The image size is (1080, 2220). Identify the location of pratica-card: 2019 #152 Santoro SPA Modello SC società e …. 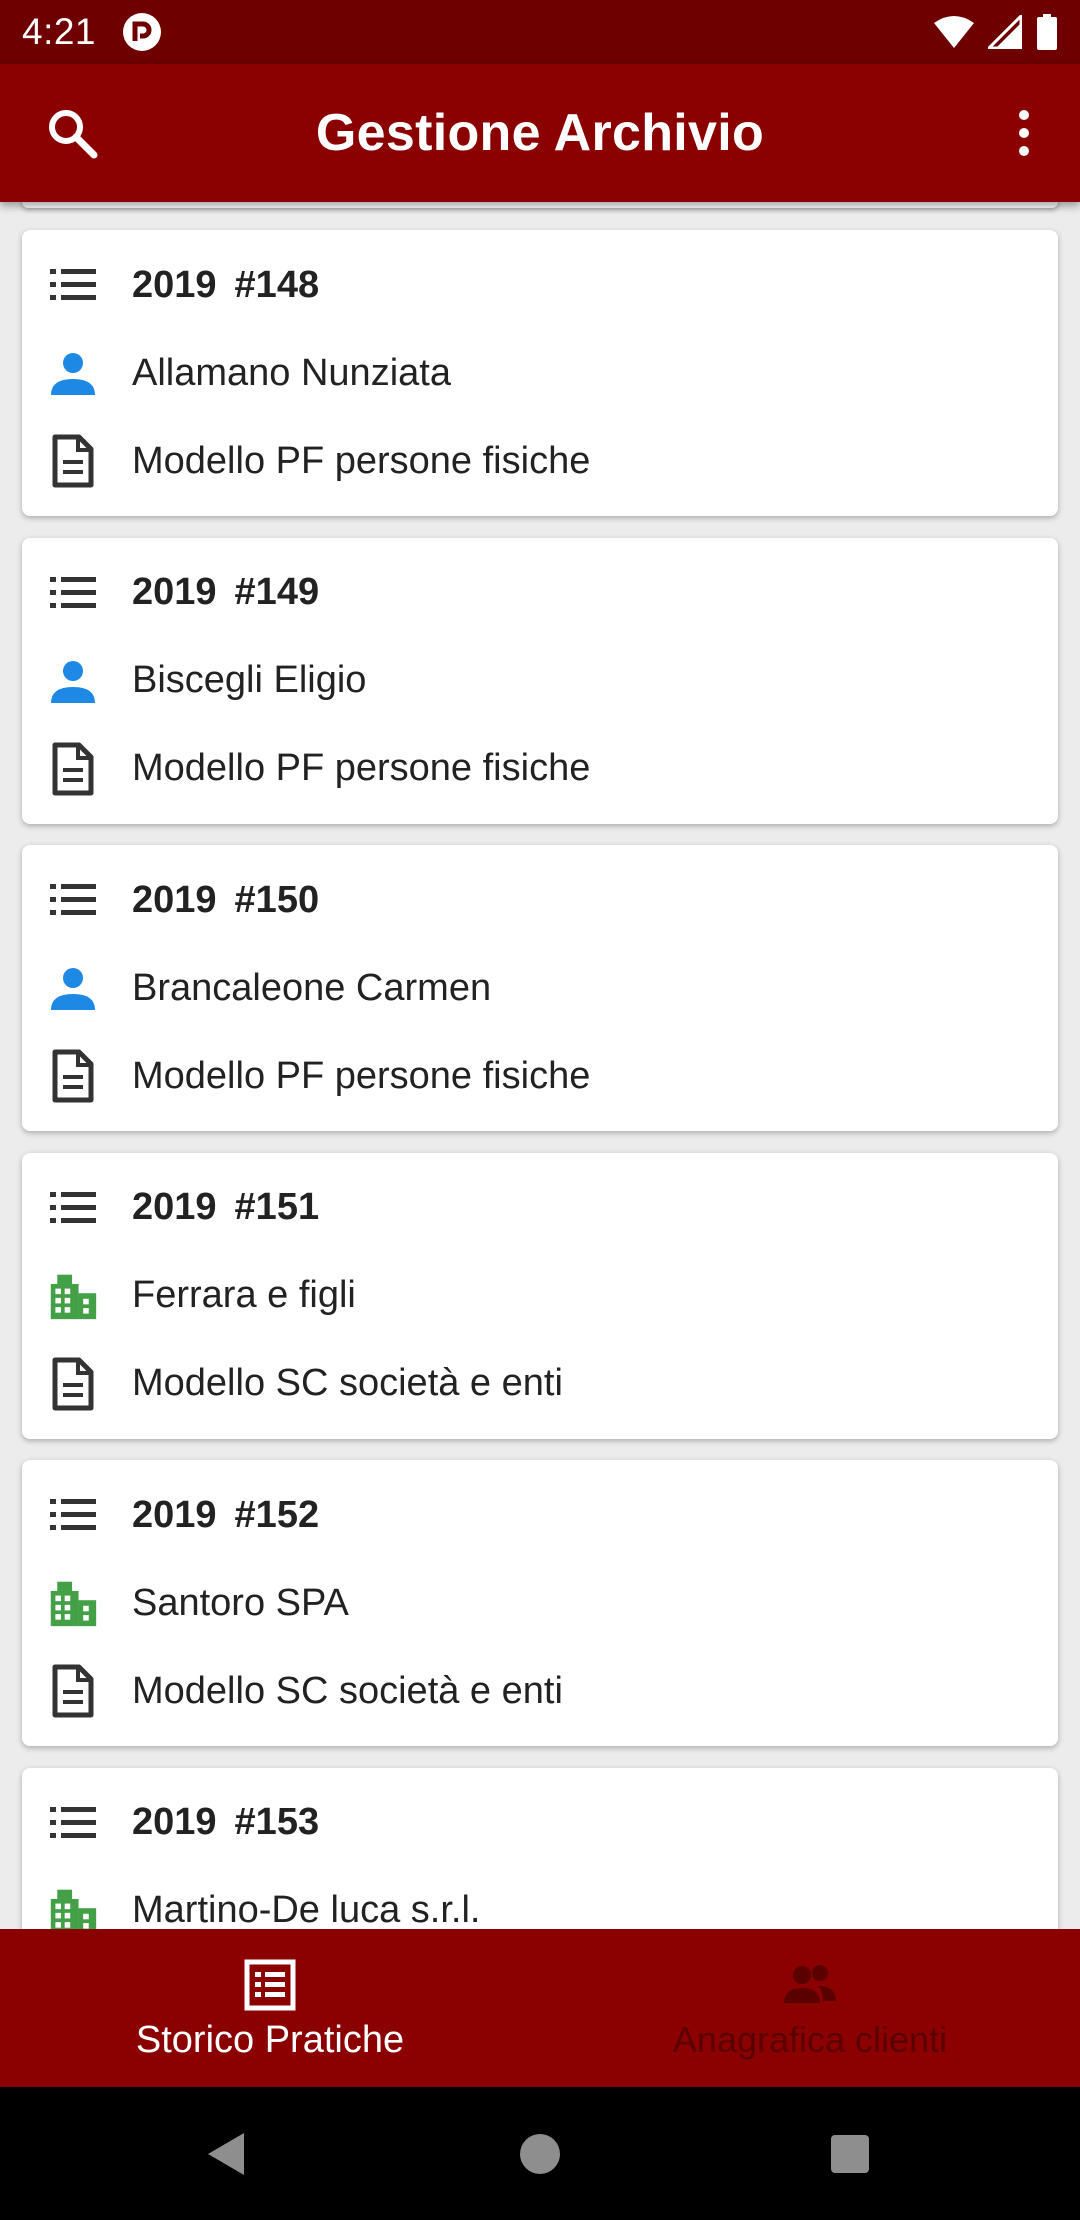
(540, 1603).